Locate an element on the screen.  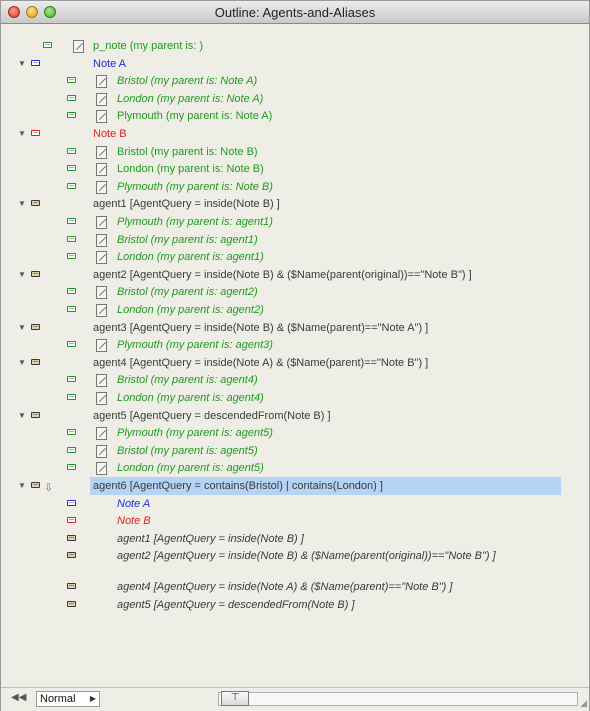
outline-row-label: Bristol (my parent is: Note A) is located at coordinates (187, 81).